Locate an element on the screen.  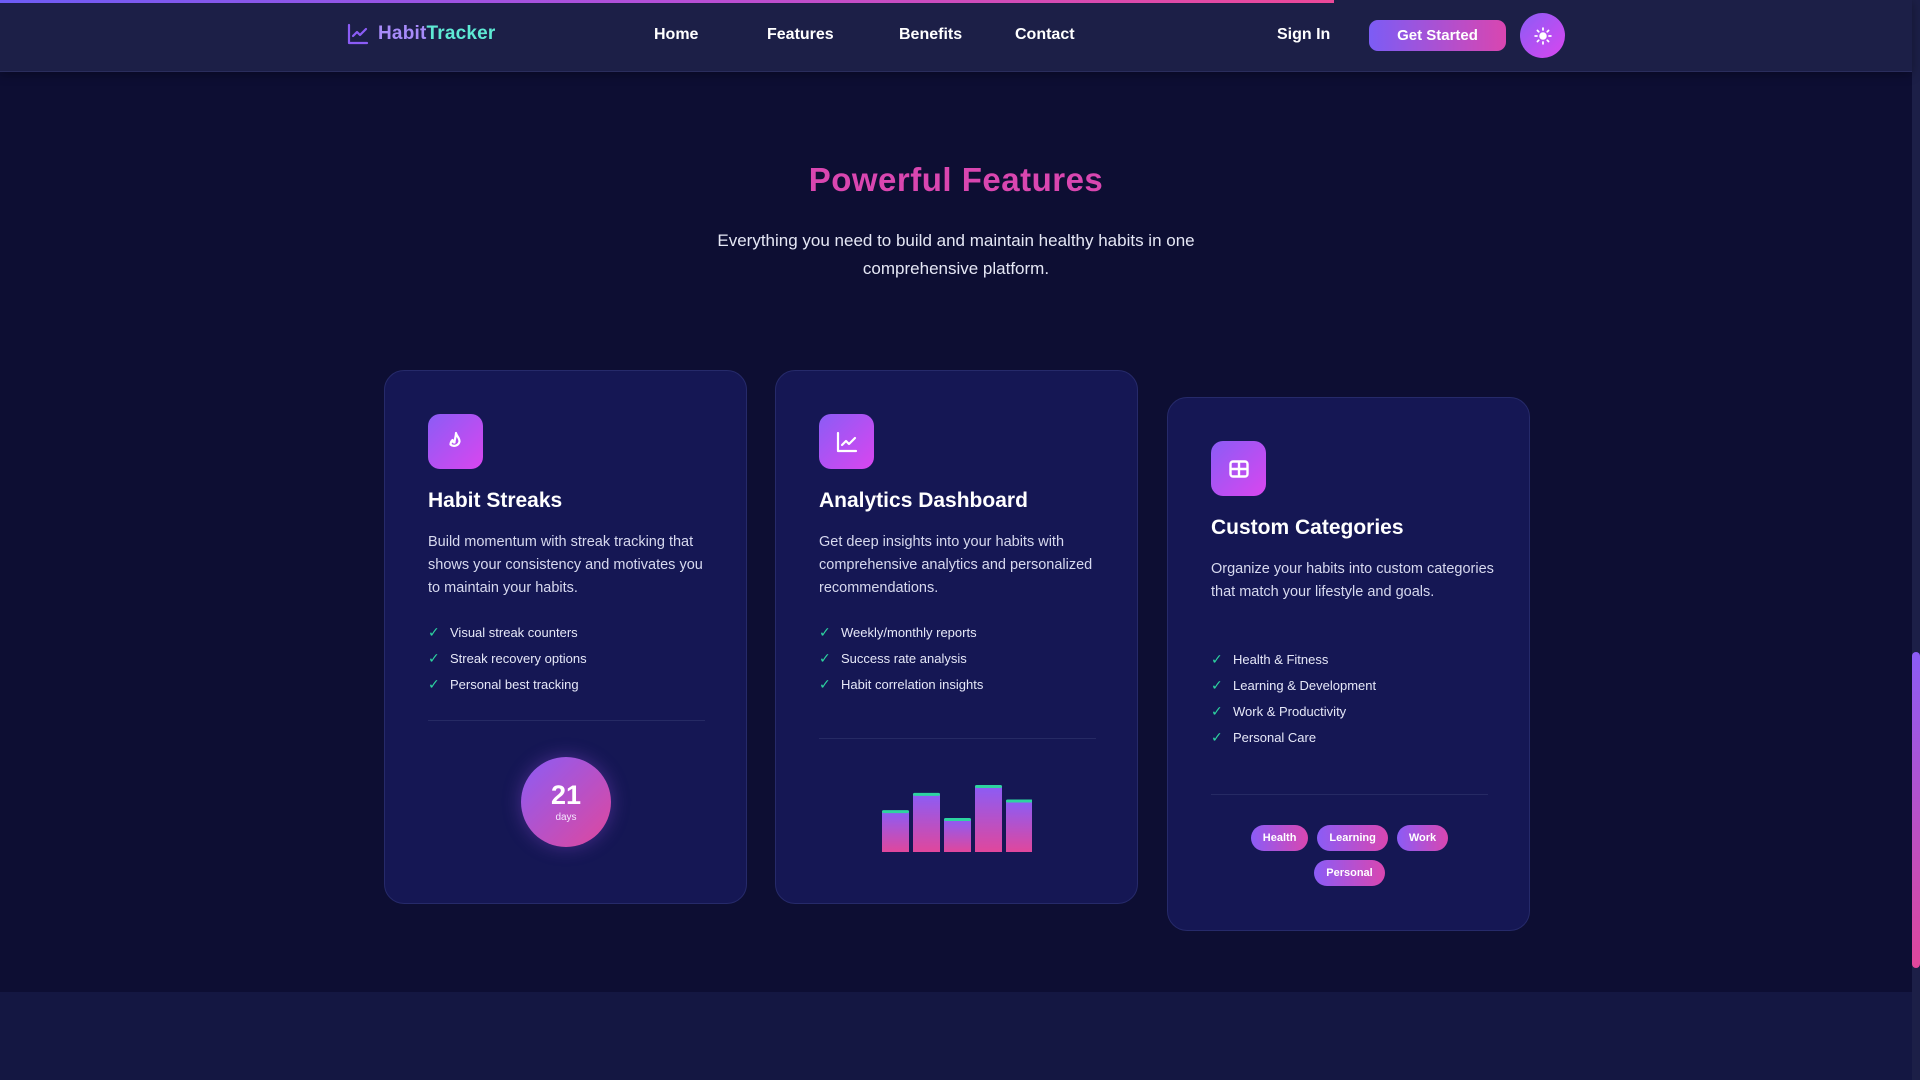
streak-value: 21 is located at coordinates (566, 795).